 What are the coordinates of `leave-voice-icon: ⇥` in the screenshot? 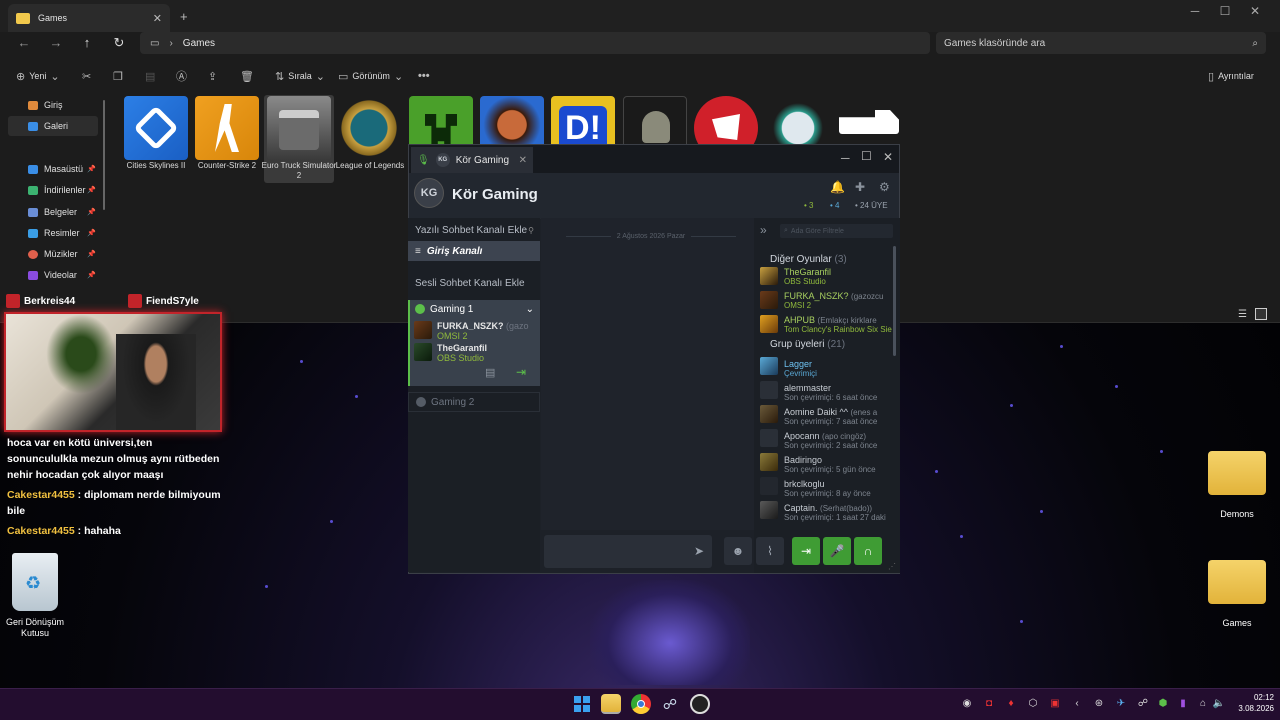 It's located at (521, 372).